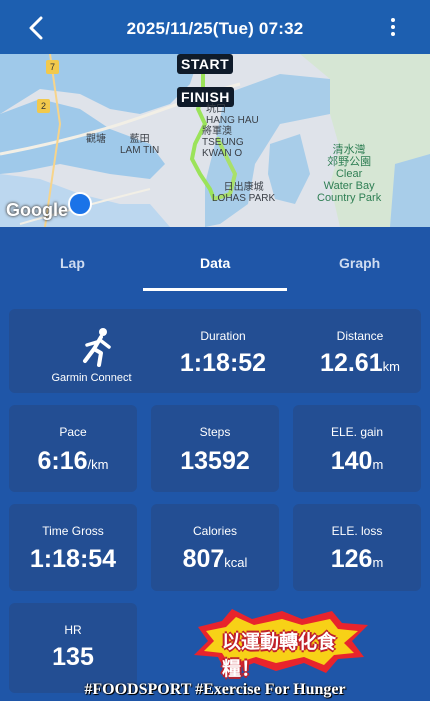  I want to click on ele-loss-value: 126, so click(351, 559).